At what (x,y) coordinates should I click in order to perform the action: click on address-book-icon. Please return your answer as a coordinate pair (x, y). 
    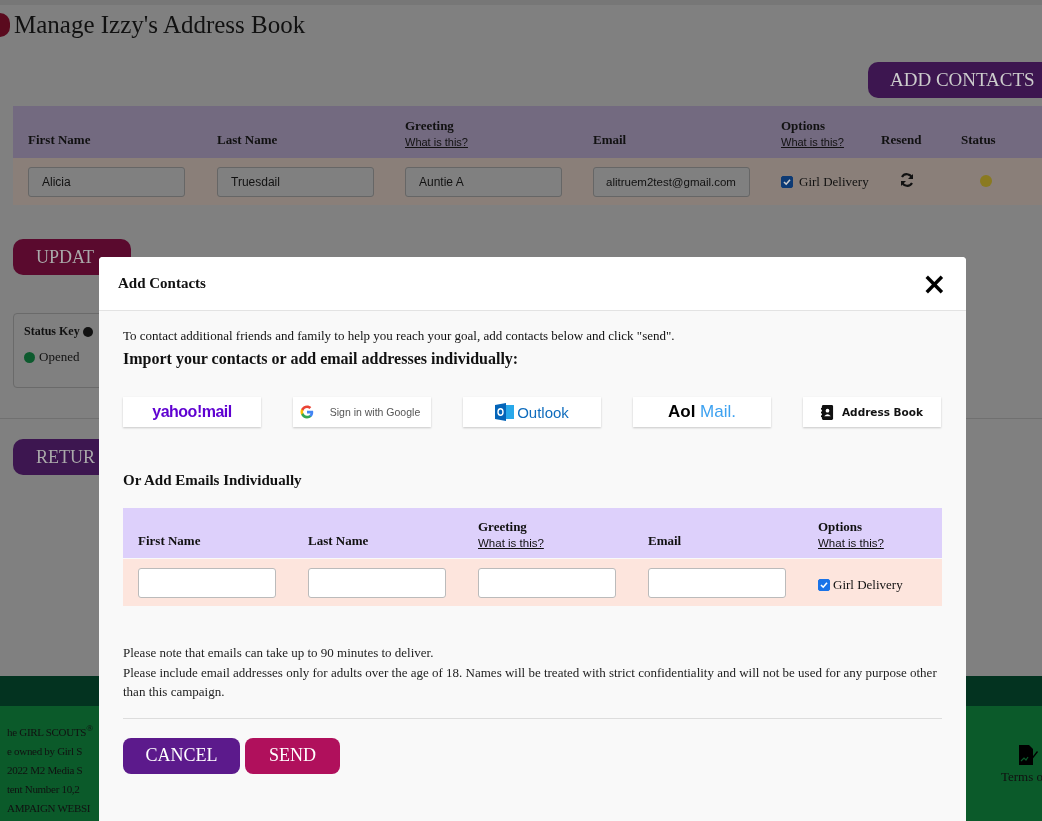
    Looking at the image, I should click on (827, 412).